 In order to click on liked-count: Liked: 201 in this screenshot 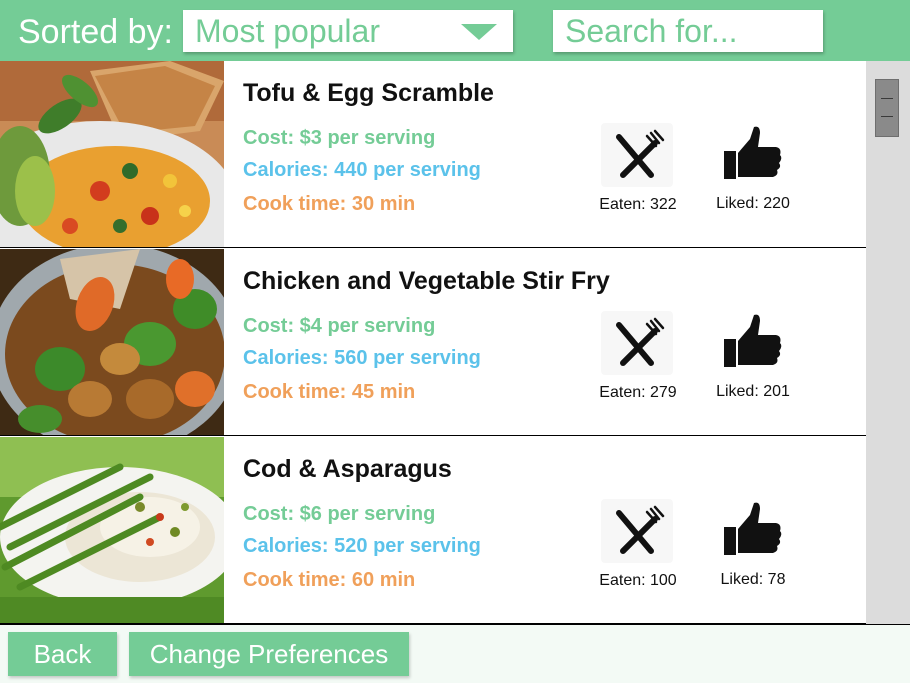, I will do `click(753, 391)`.